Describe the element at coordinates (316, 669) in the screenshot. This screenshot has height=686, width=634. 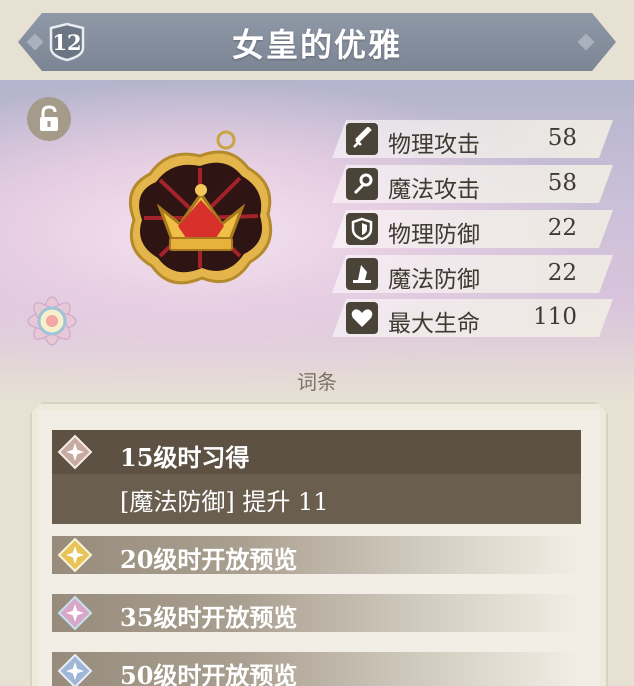
I see `affix-row-locked: 50级时开放预览` at that location.